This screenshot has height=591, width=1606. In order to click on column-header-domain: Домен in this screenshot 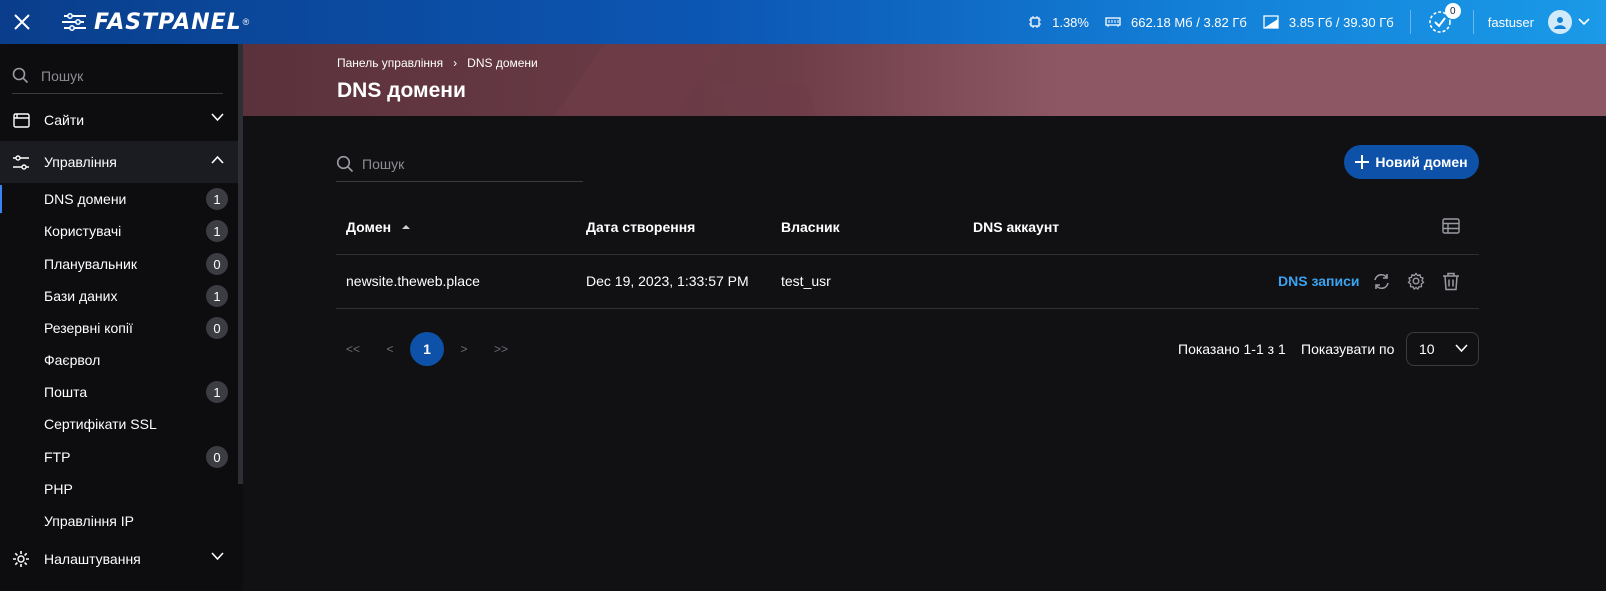, I will do `click(378, 227)`.